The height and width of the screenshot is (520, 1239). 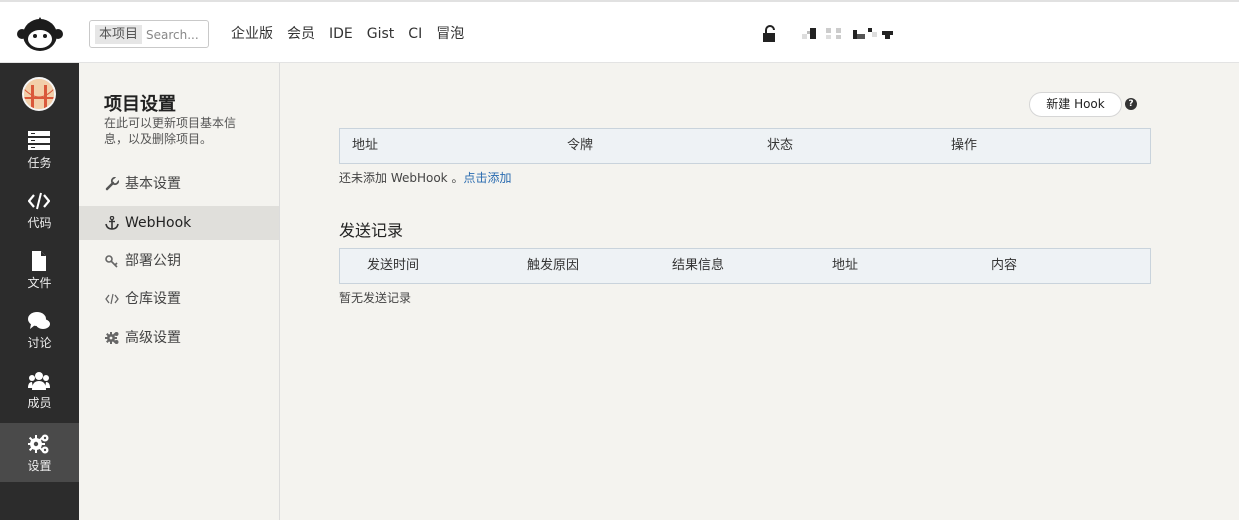 I want to click on sidebar-item-tasks: 任务, so click(x=39, y=149).